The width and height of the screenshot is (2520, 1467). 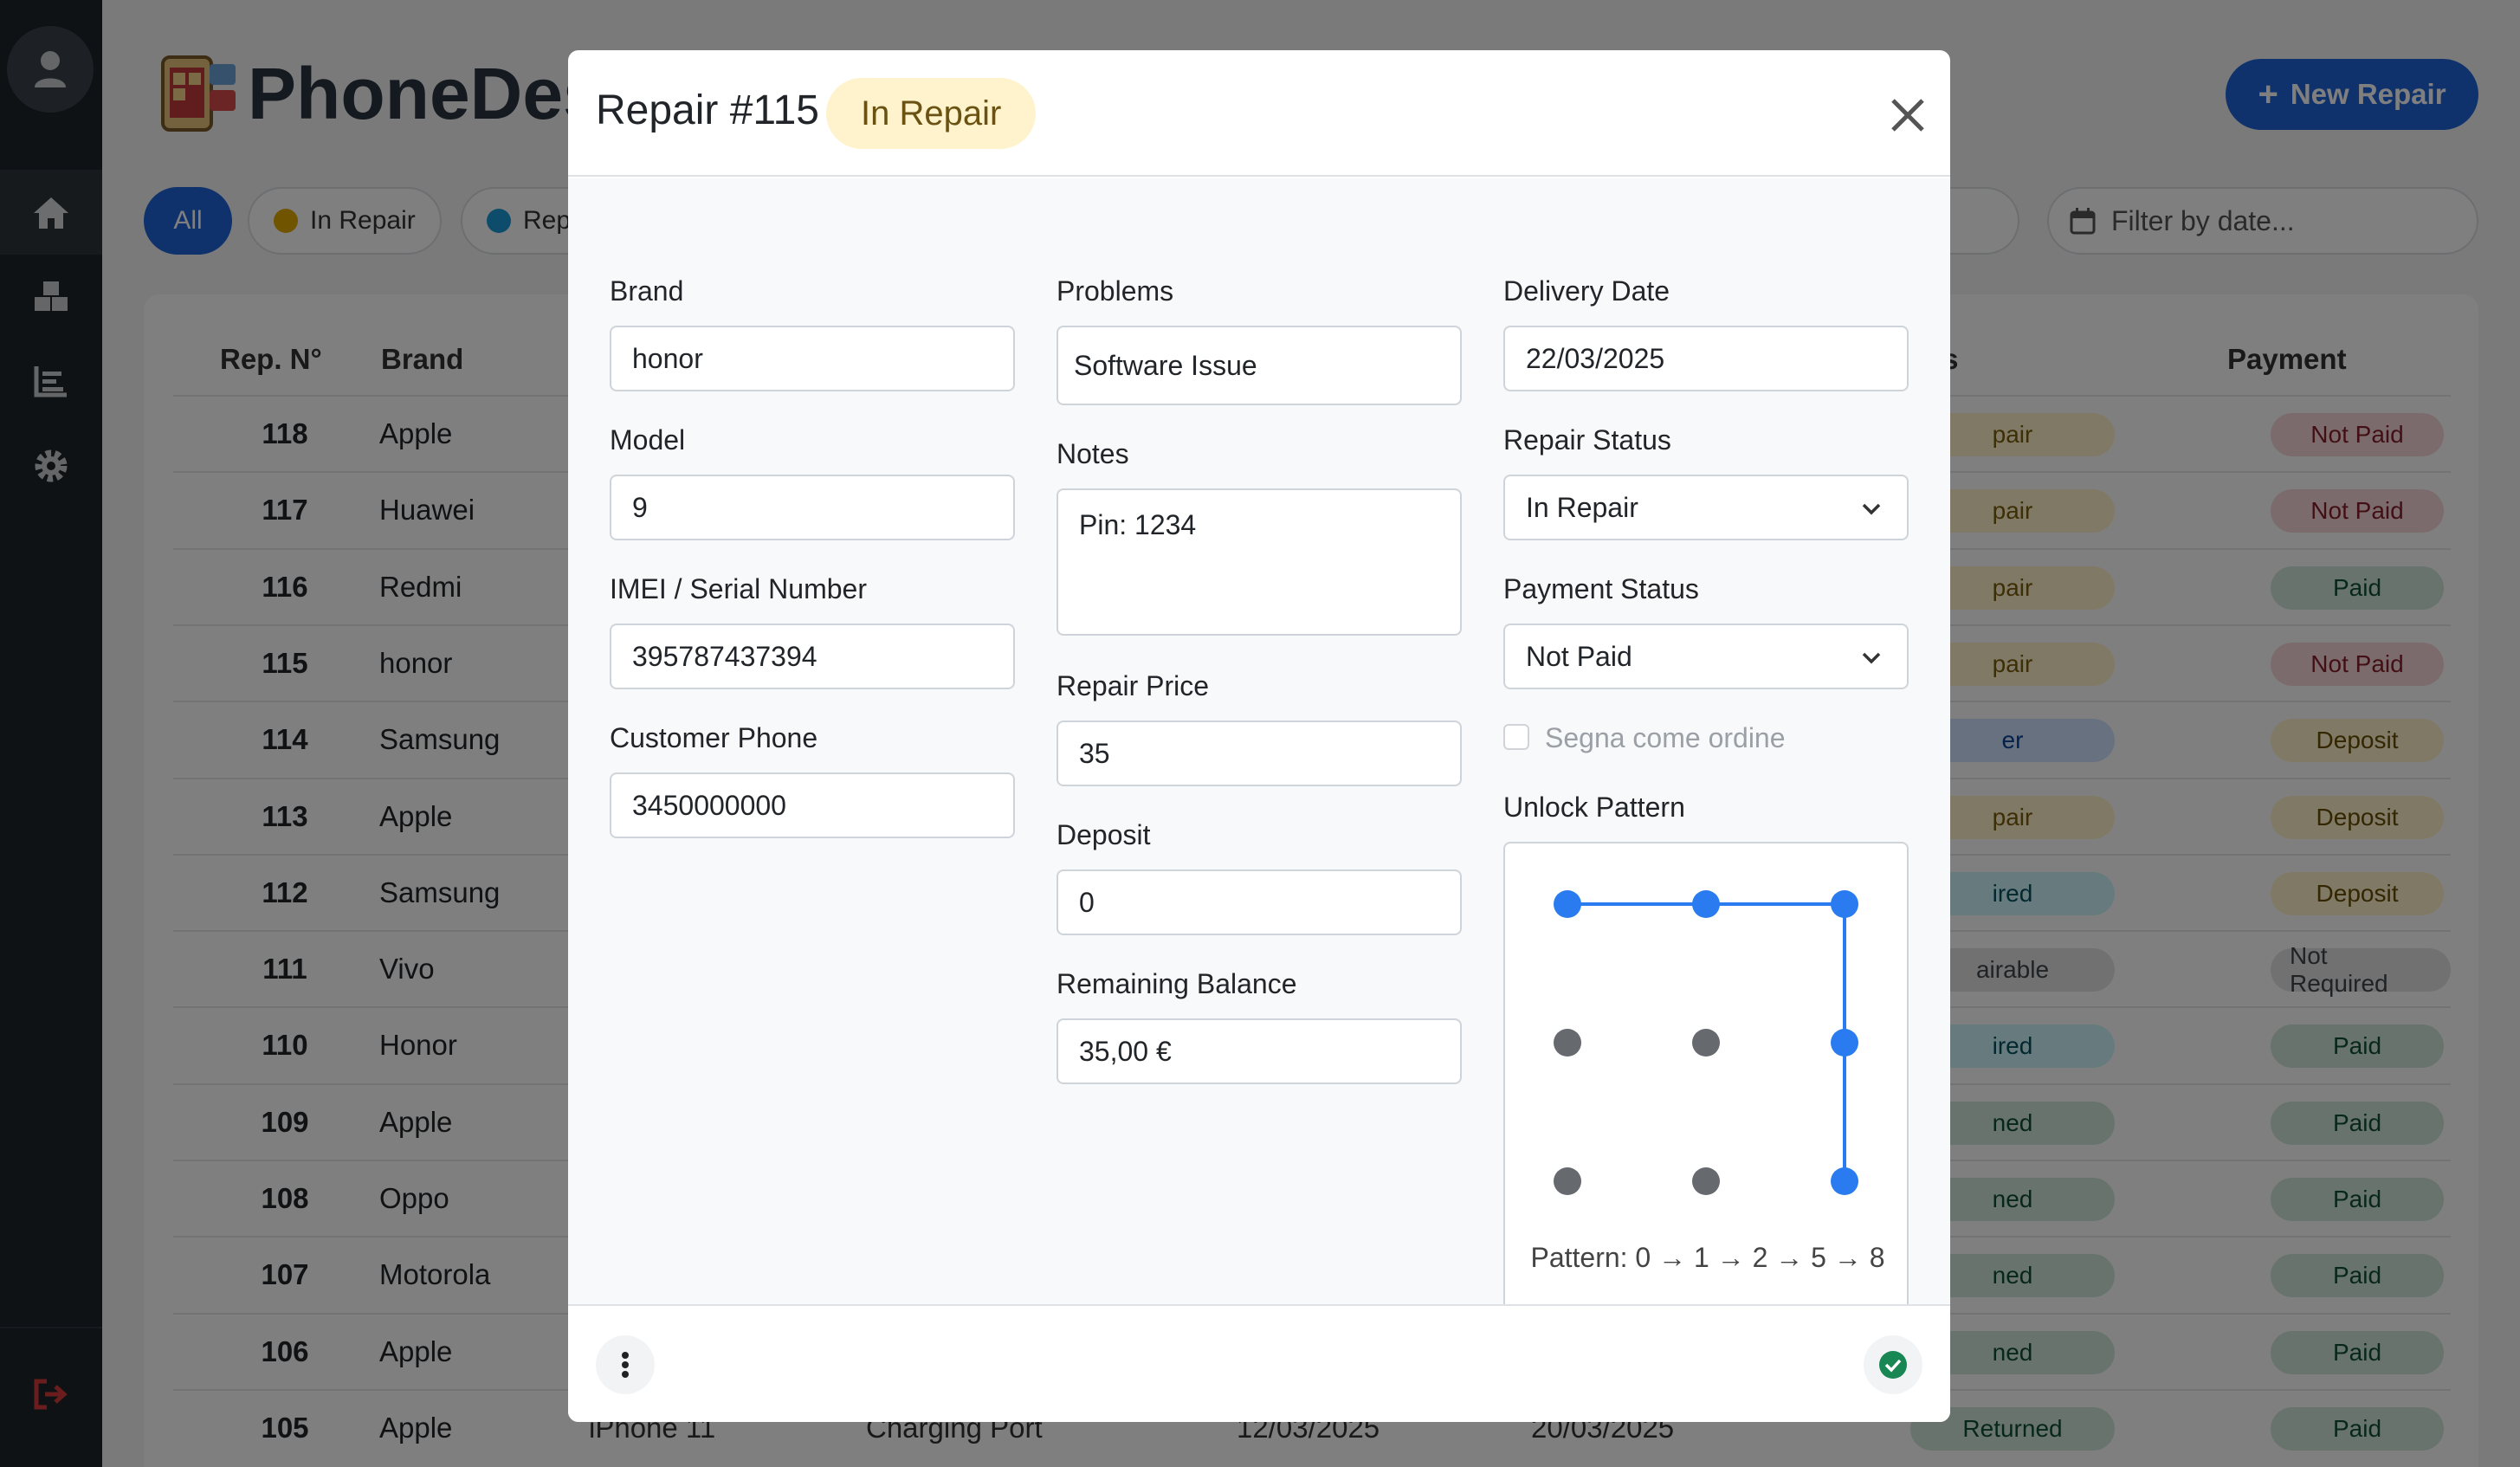 What do you see at coordinates (1259, 753) in the screenshot?
I see `repair-price-field: 35` at bounding box center [1259, 753].